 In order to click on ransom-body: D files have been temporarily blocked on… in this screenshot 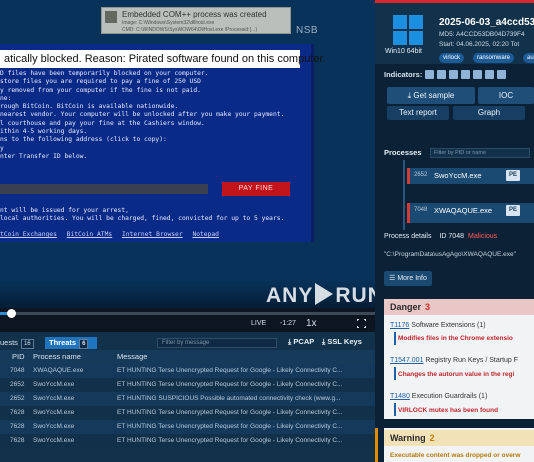, I will do `click(142, 115)`.